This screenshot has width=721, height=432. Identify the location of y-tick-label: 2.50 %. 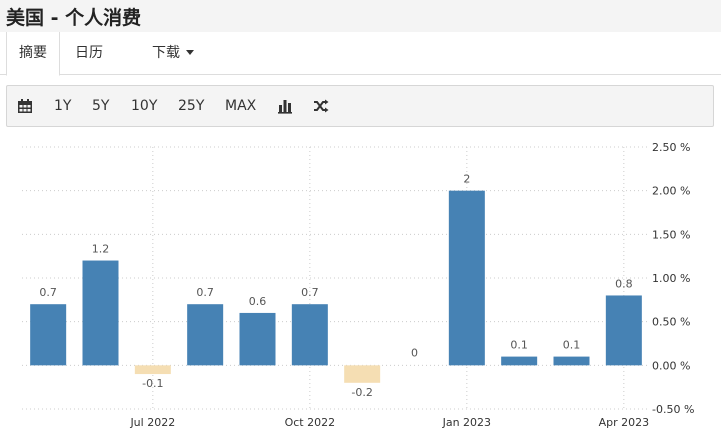
(671, 147).